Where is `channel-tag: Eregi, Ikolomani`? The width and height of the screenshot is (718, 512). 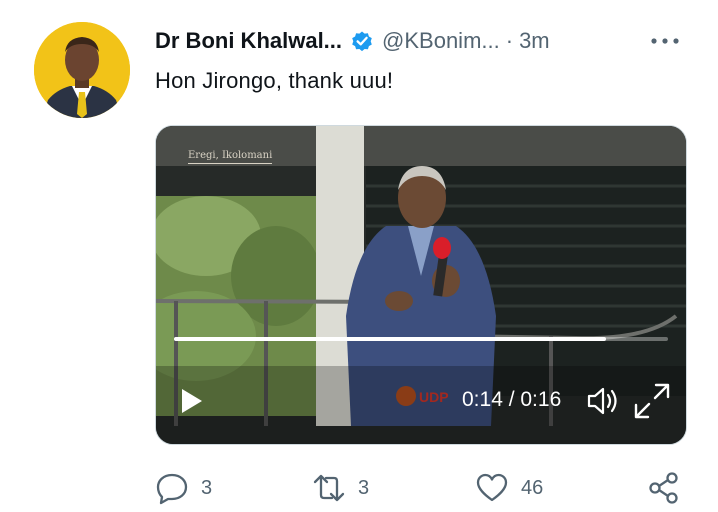 channel-tag: Eregi, Ikolomani is located at coordinates (230, 157).